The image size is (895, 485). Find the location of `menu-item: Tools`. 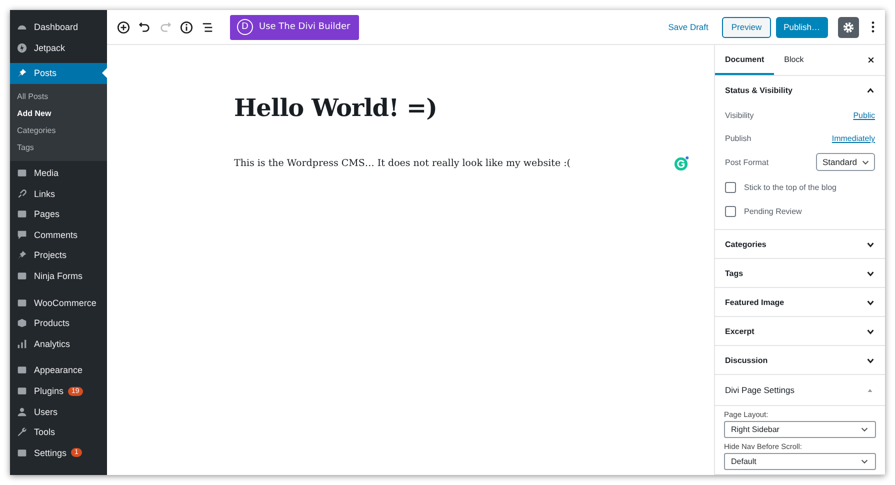

menu-item: Tools is located at coordinates (58, 432).